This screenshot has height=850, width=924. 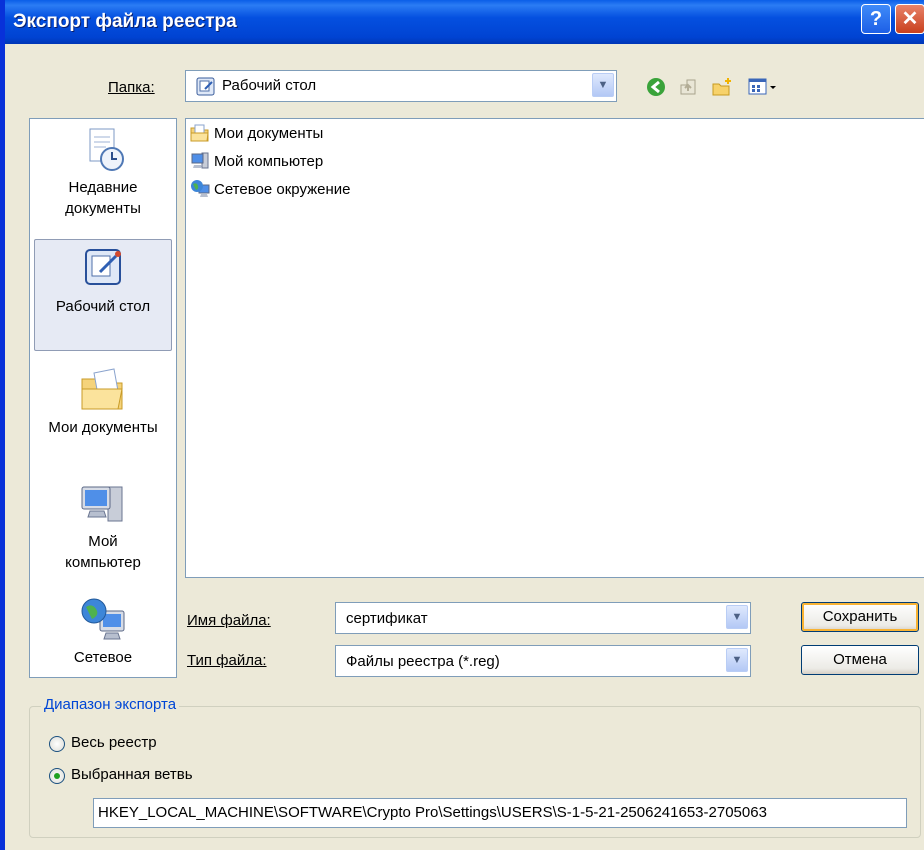 I want to click on place-my-computer-label-1: Мой, so click(x=103, y=541).